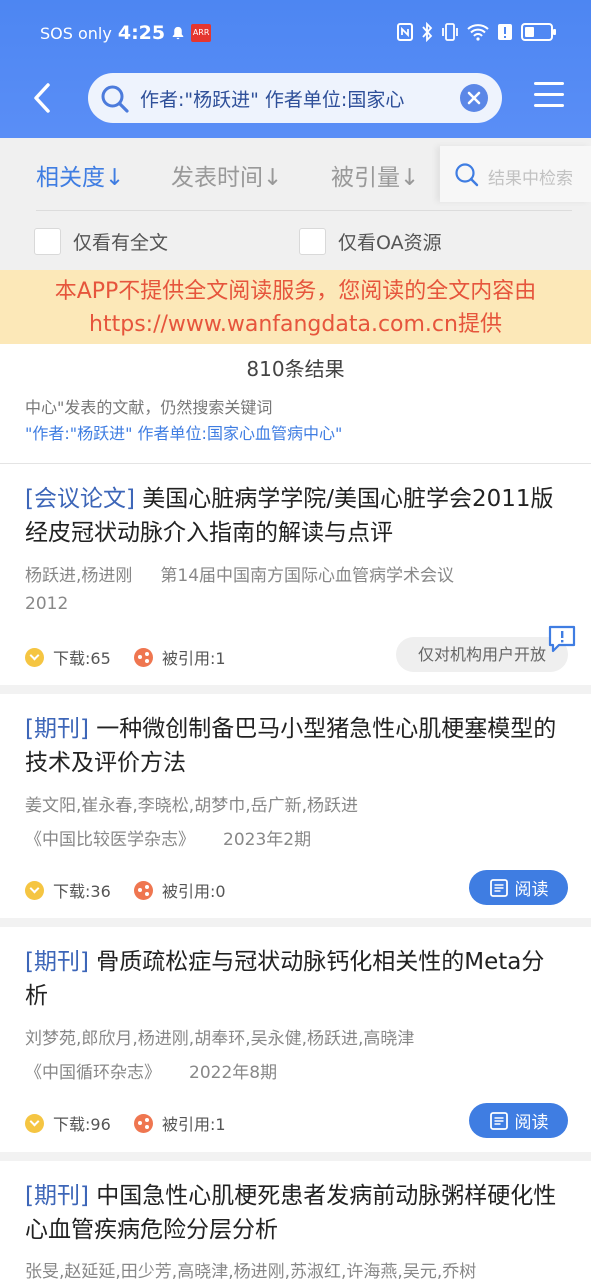  What do you see at coordinates (226, 175) in the screenshot?
I see `sort-publish-time: 发表时间↓` at bounding box center [226, 175].